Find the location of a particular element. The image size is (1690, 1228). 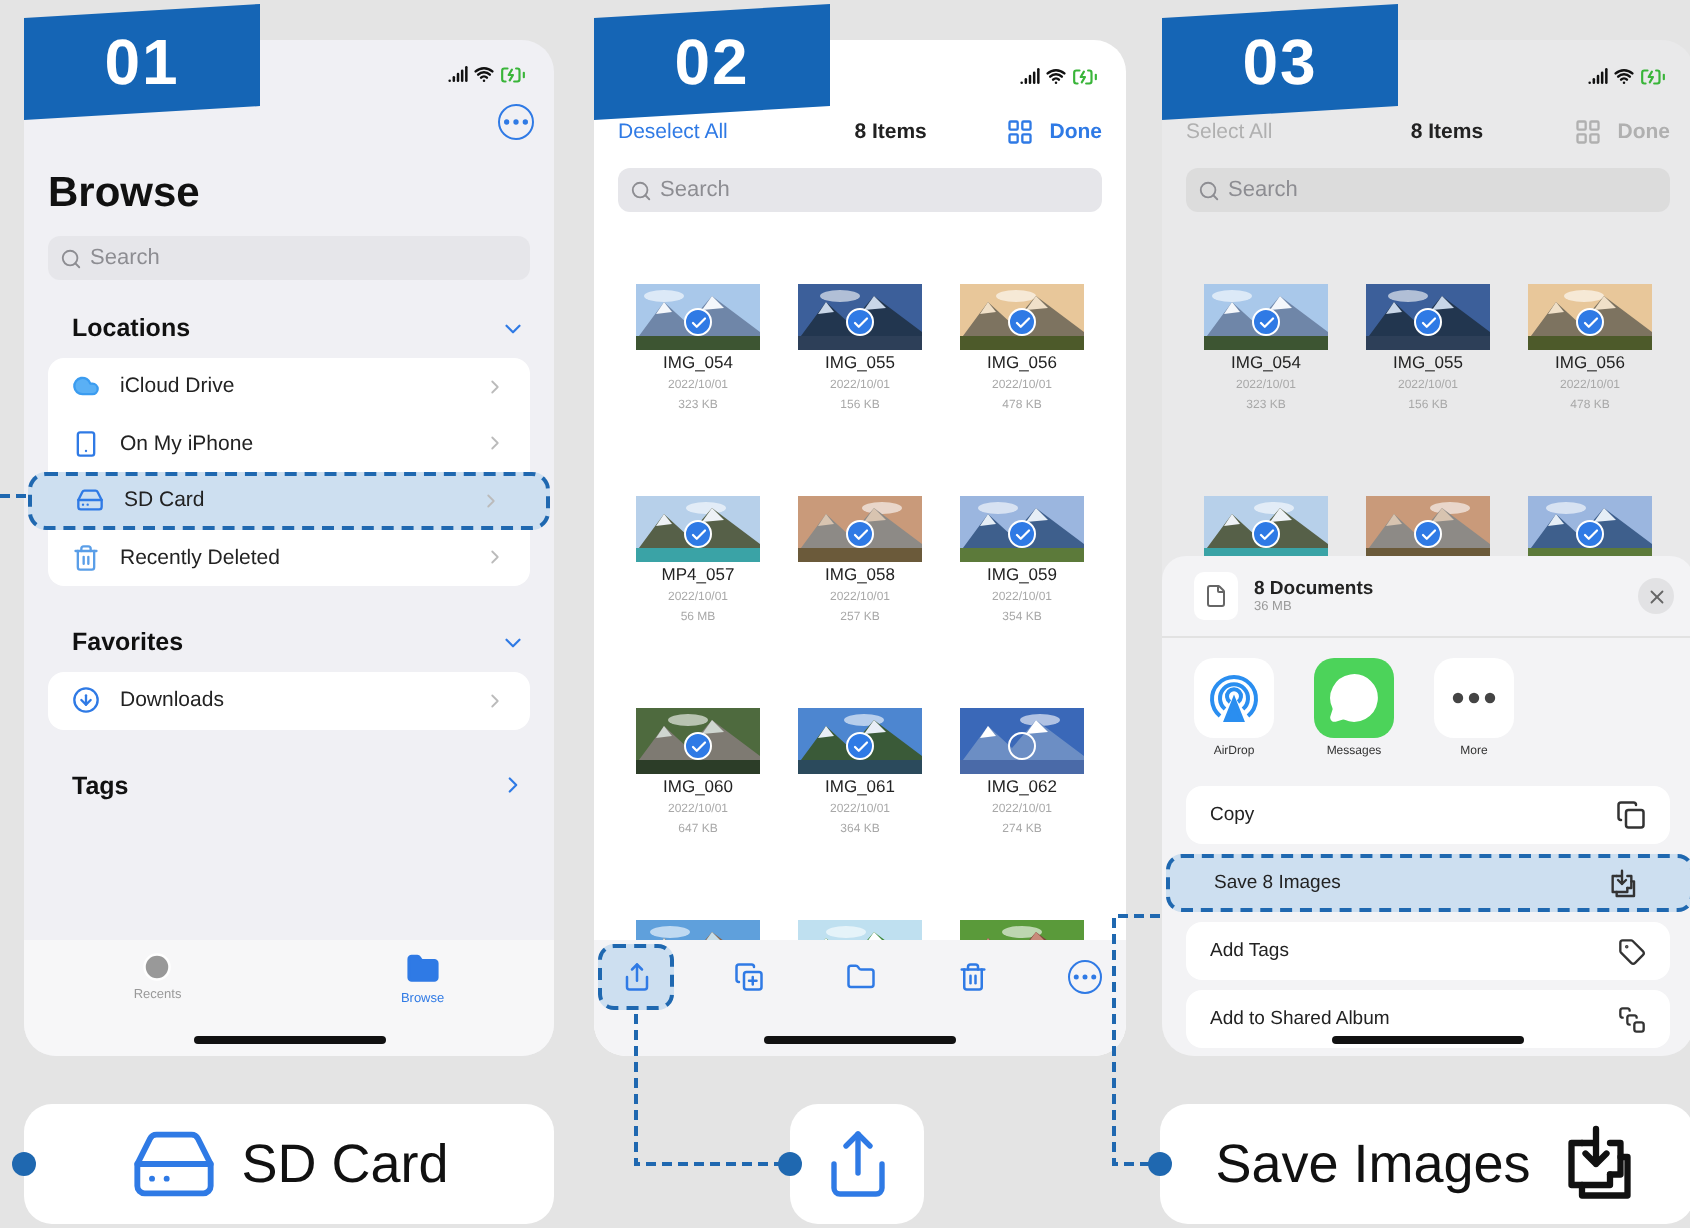

document-icon is located at coordinates (1216, 596).